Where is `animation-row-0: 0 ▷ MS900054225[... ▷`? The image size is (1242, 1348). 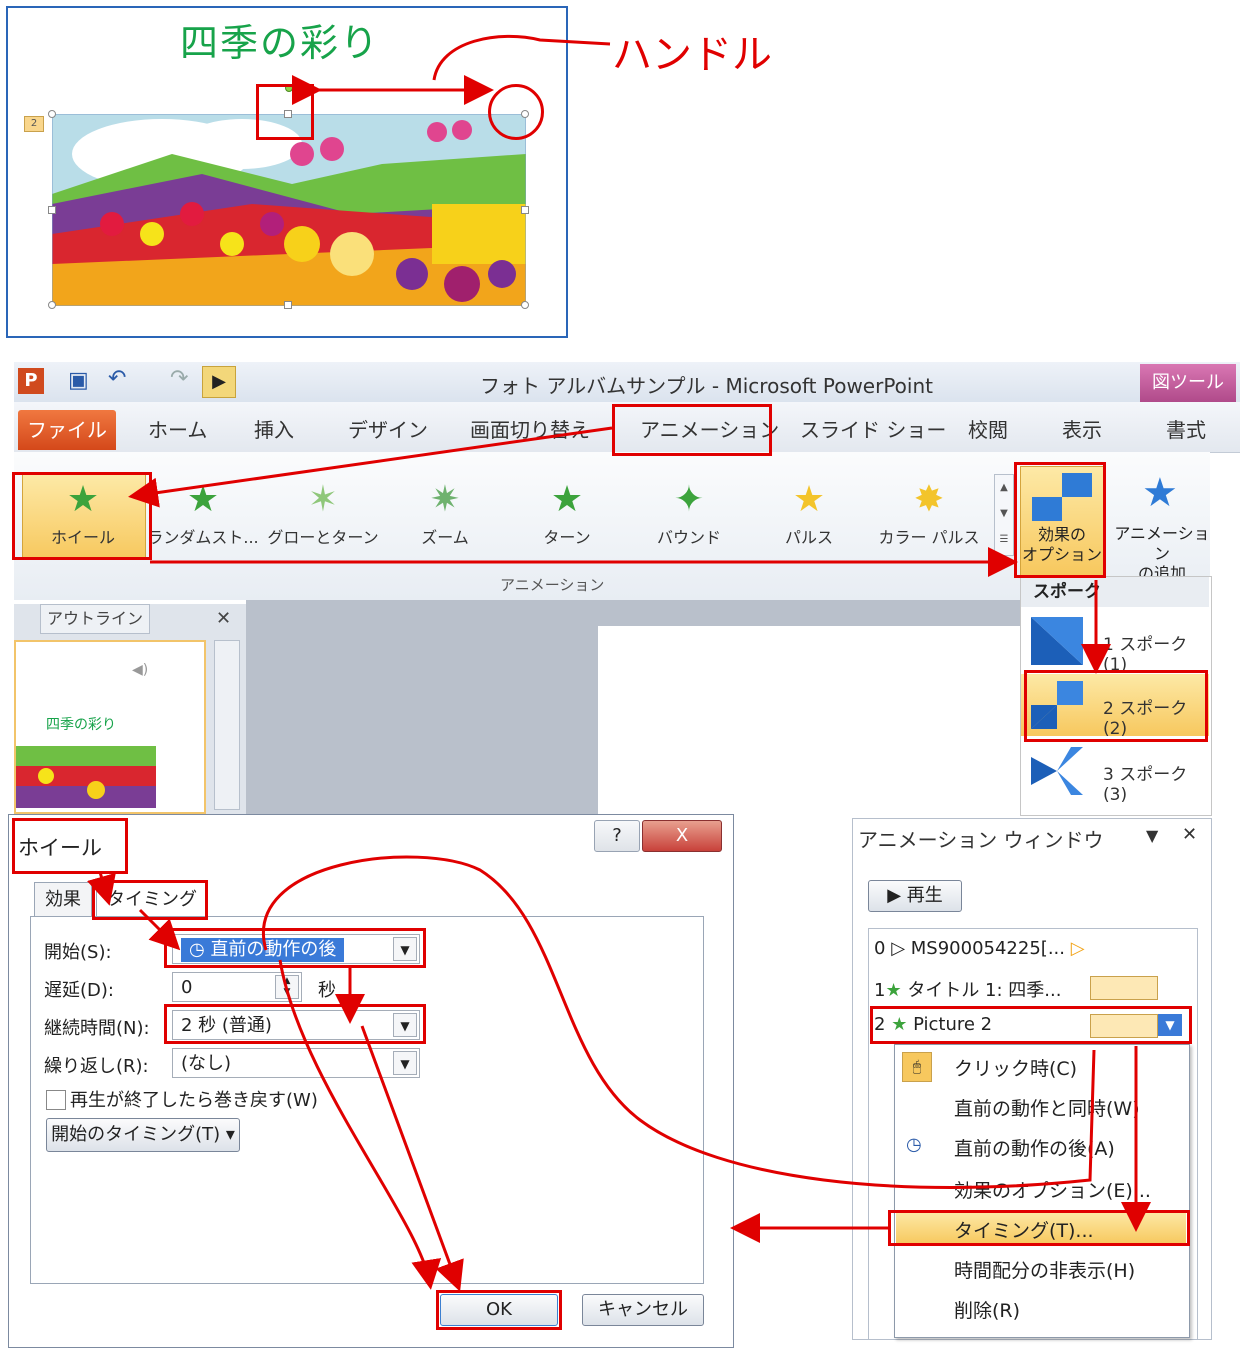 animation-row-0: 0 ▷ MS900054225[... ▷ is located at coordinates (979, 948).